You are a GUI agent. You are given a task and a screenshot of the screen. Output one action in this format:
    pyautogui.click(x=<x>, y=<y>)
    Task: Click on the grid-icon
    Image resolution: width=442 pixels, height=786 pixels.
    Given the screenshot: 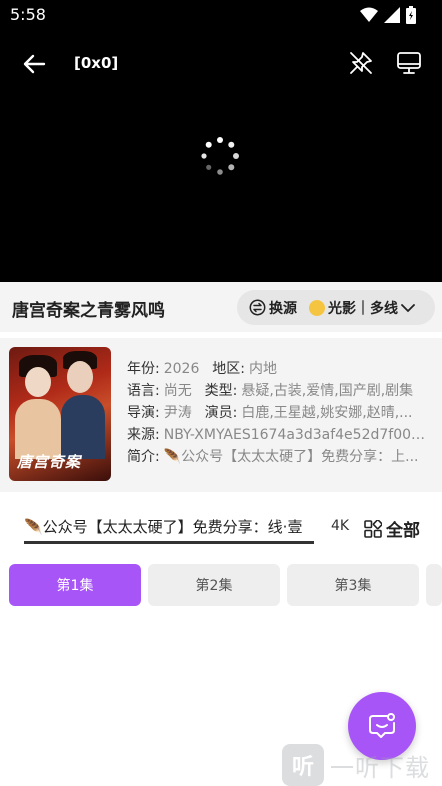 What is the action you would take?
    pyautogui.click(x=373, y=528)
    